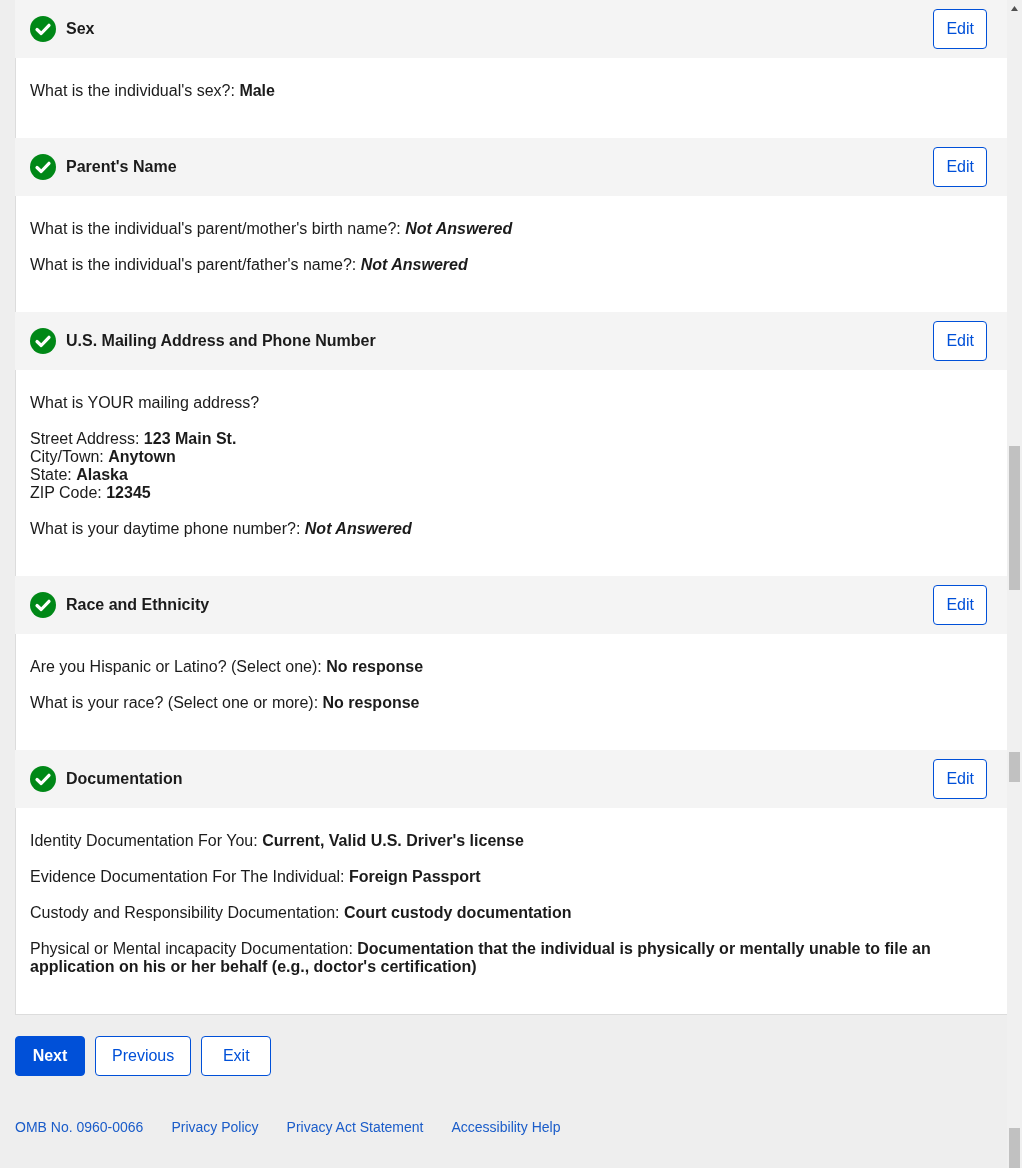 The width and height of the screenshot is (1022, 1168). Describe the element at coordinates (355, 1127) in the screenshot. I see `footer-link: Privacy Act Statement` at that location.